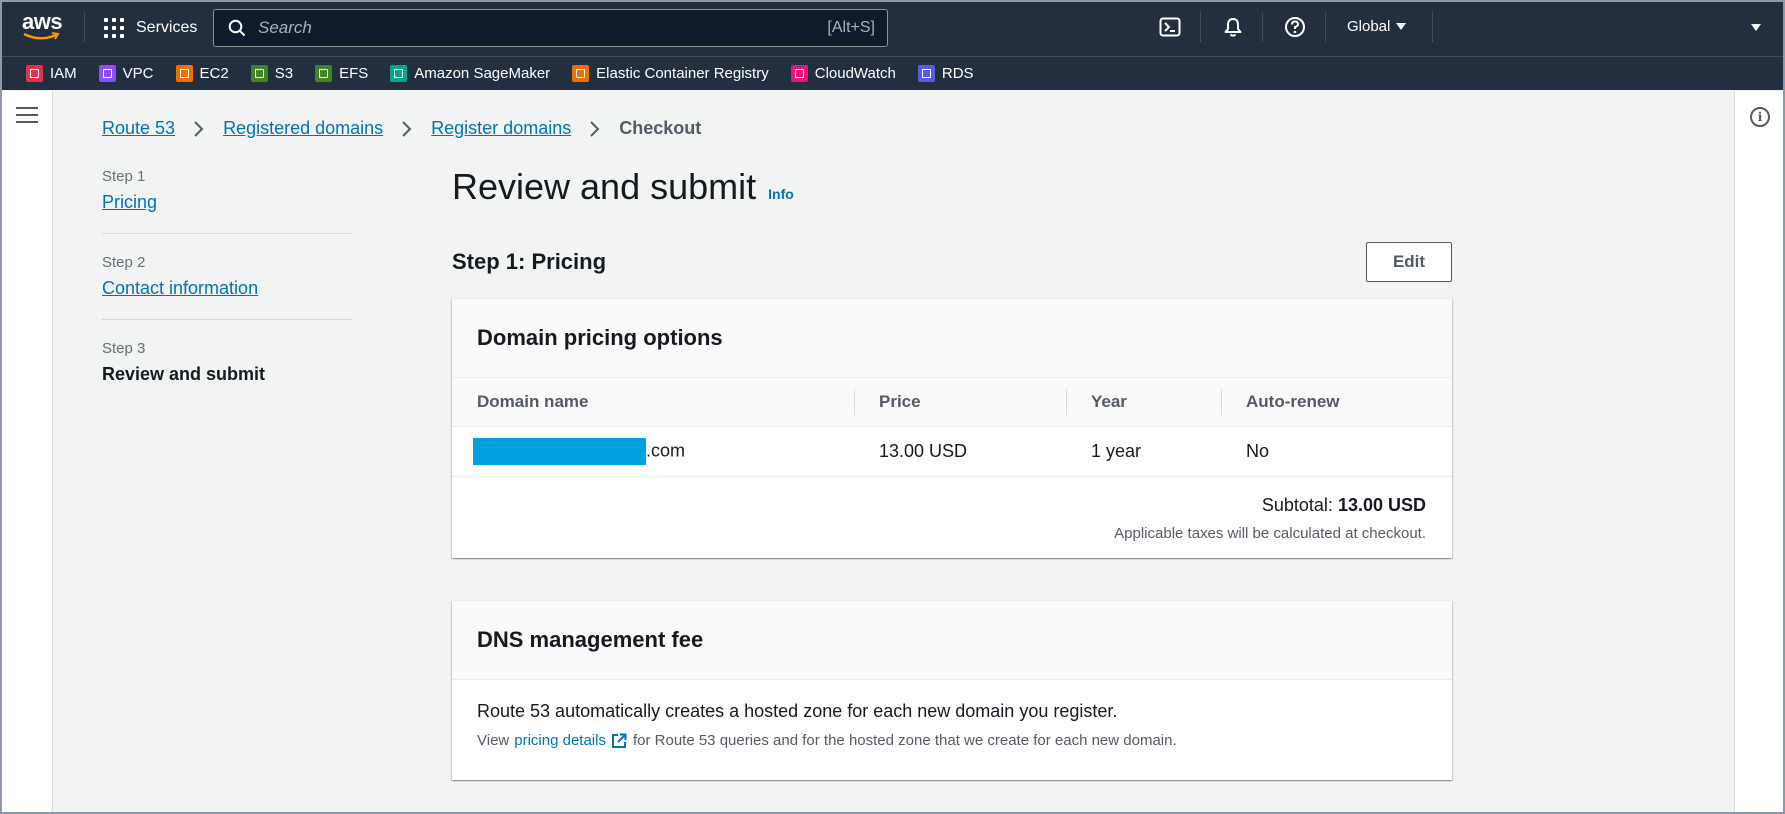 This screenshot has height=814, width=1785. Describe the element at coordinates (590, 639) in the screenshot. I see `card-title: DNS management fee` at that location.